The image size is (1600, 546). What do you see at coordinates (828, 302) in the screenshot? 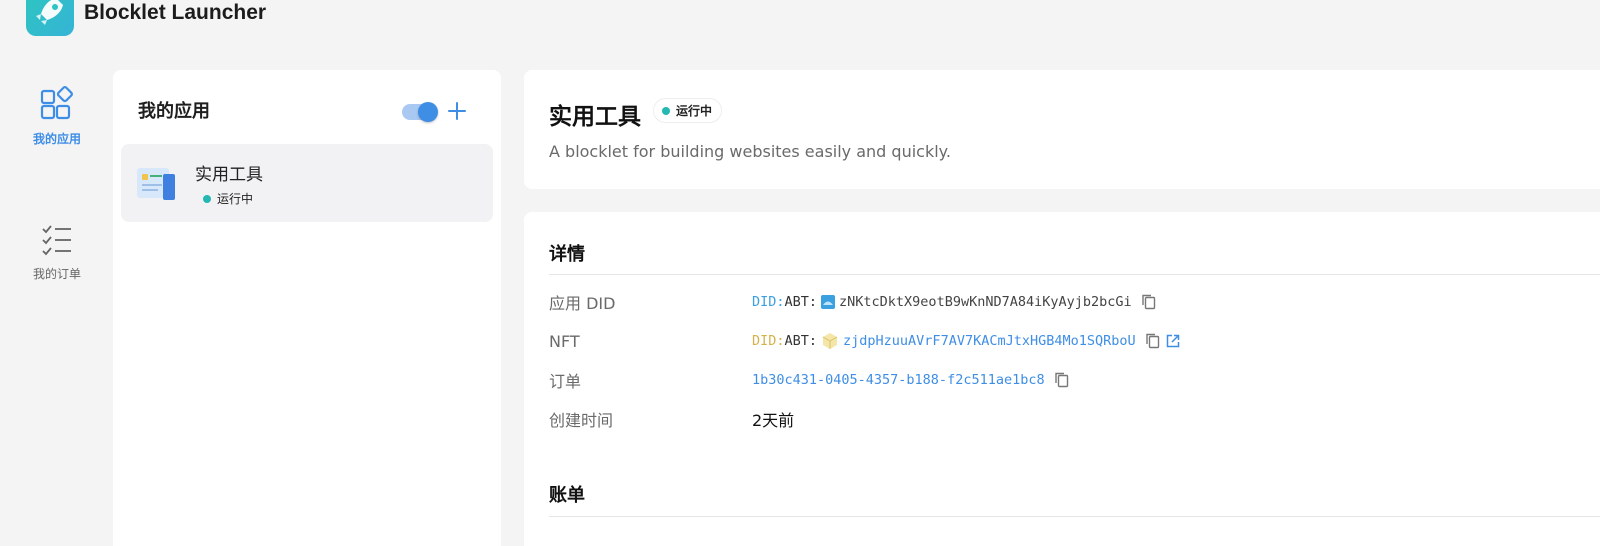
I see `did-avatar-icon` at bounding box center [828, 302].